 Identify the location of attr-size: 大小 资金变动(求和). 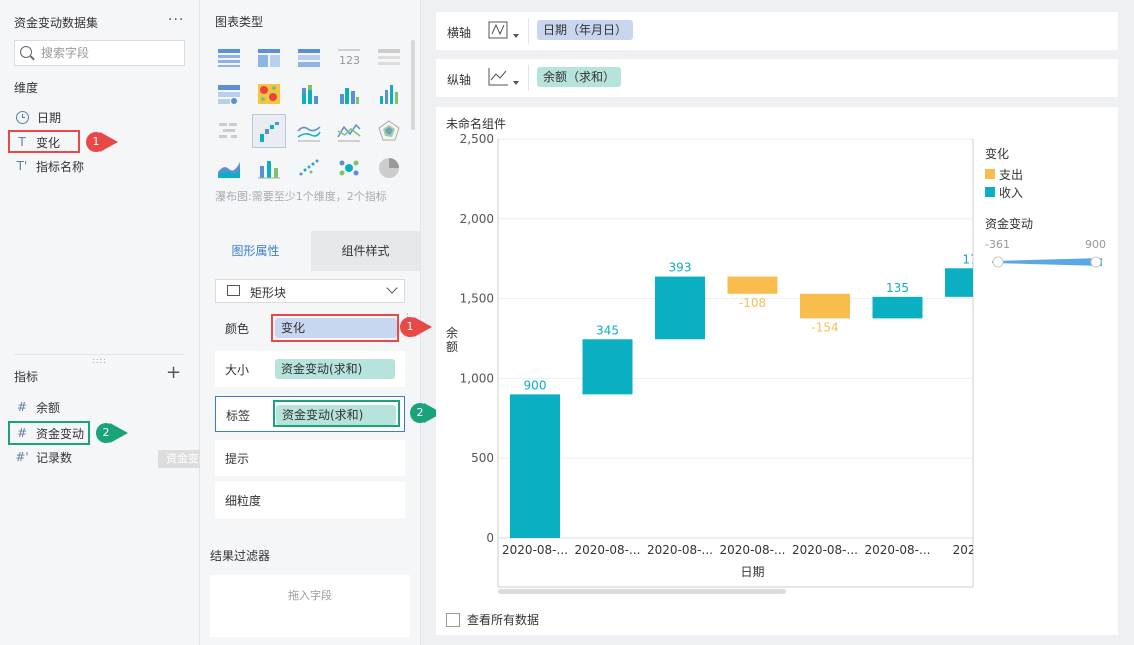
(310, 369).